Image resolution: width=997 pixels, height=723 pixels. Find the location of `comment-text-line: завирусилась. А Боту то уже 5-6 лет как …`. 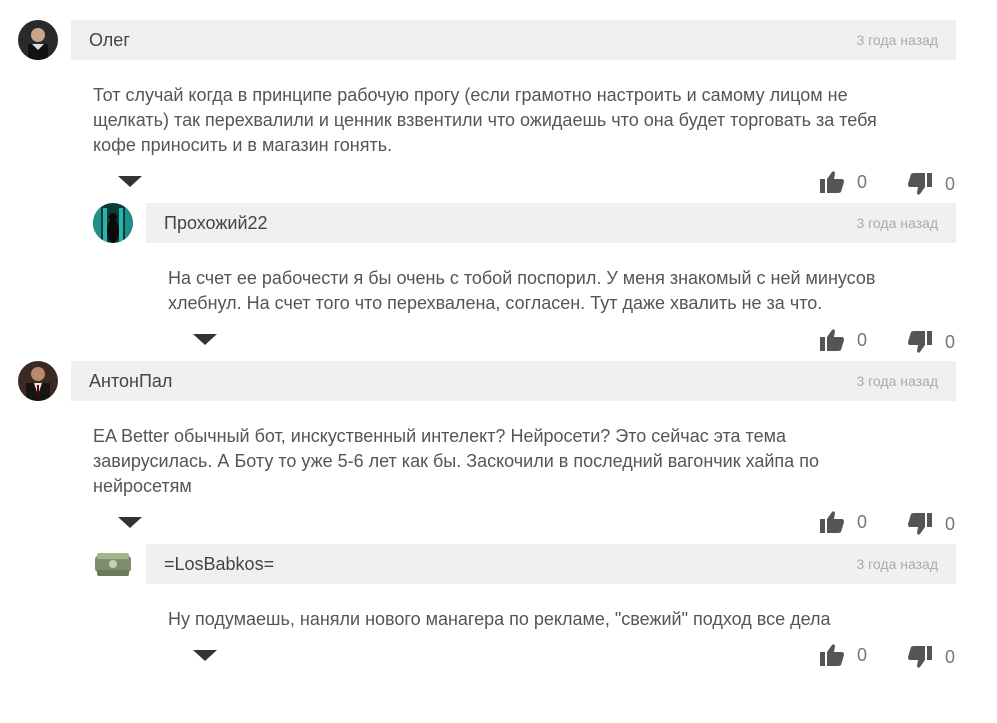

comment-text-line: завирусилась. А Боту то уже 5-6 лет как … is located at coordinates (456, 461).